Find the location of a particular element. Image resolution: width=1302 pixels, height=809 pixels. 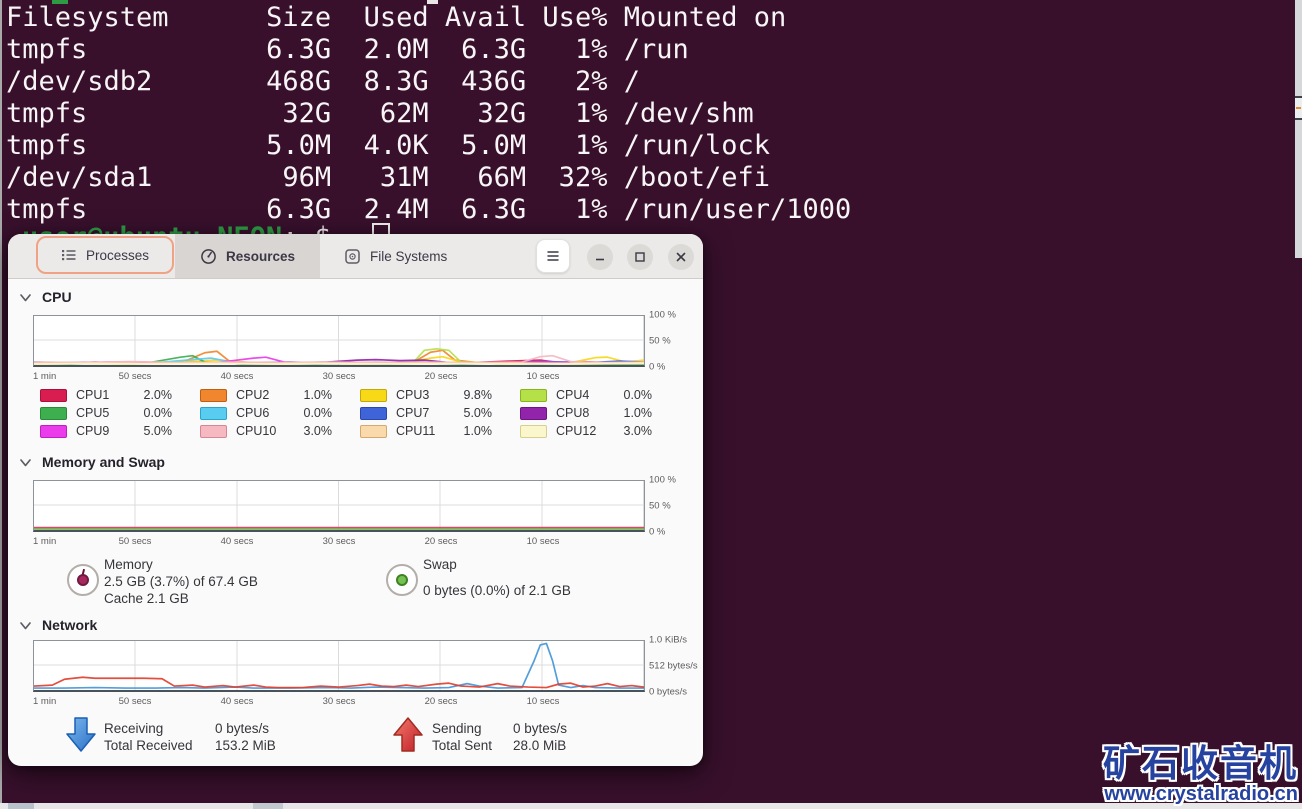

memory-value: 2.5 GB (3.7%) of 67.4 GB is located at coordinates (181, 581).